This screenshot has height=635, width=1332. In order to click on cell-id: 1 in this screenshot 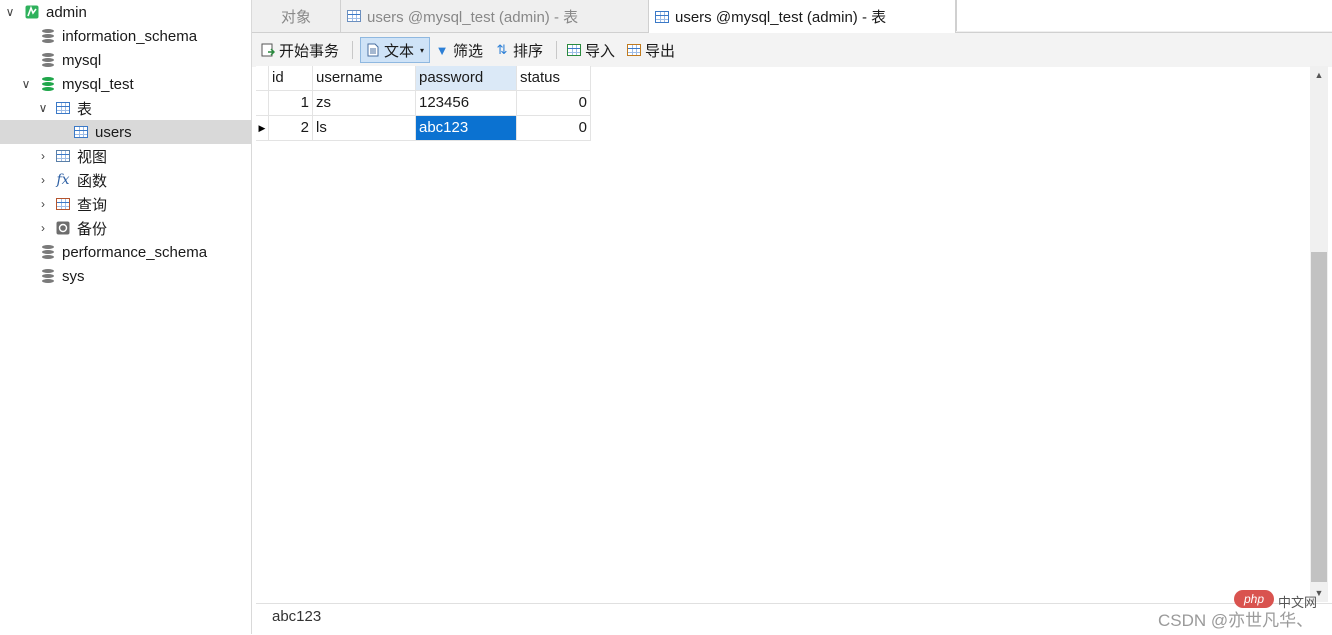, I will do `click(291, 103)`.